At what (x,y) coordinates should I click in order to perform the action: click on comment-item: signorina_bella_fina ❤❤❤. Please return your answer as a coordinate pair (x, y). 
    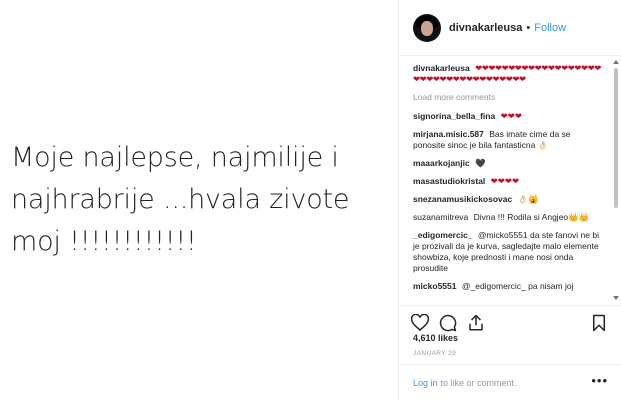
    Looking at the image, I should click on (508, 116).